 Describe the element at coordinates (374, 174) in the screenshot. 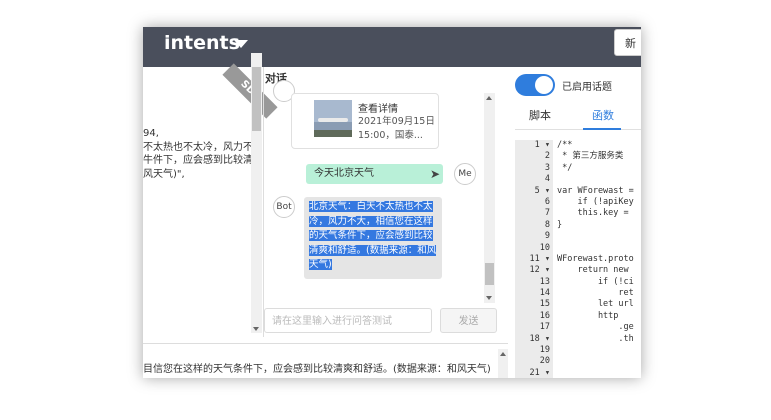

I see `user-message: 今天北京天气` at that location.